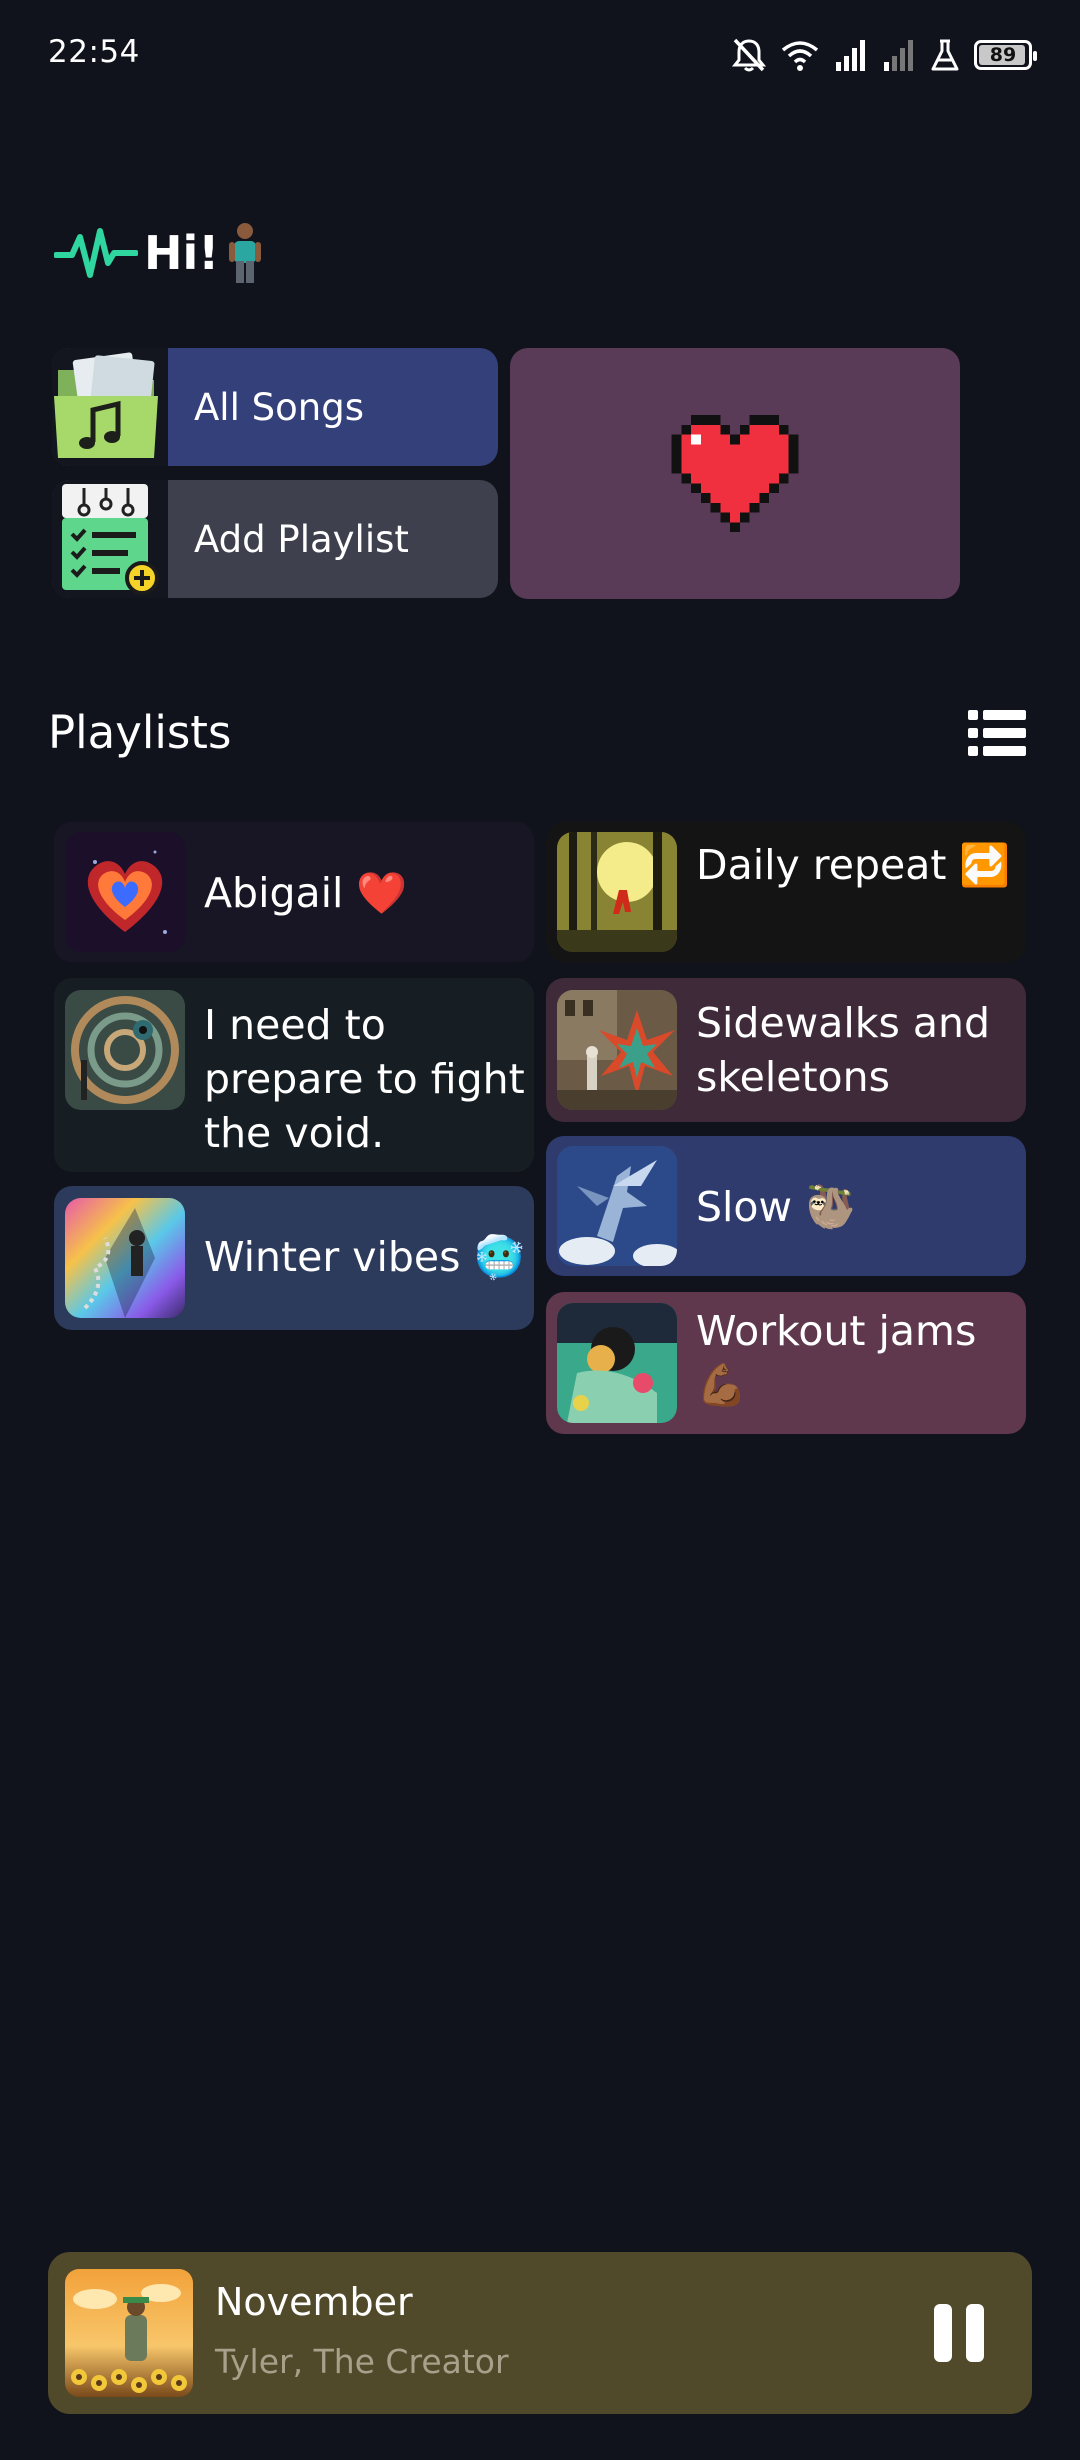 This screenshot has width=1080, height=2460. What do you see at coordinates (129, 2333) in the screenshot?
I see `now-playing-cover` at bounding box center [129, 2333].